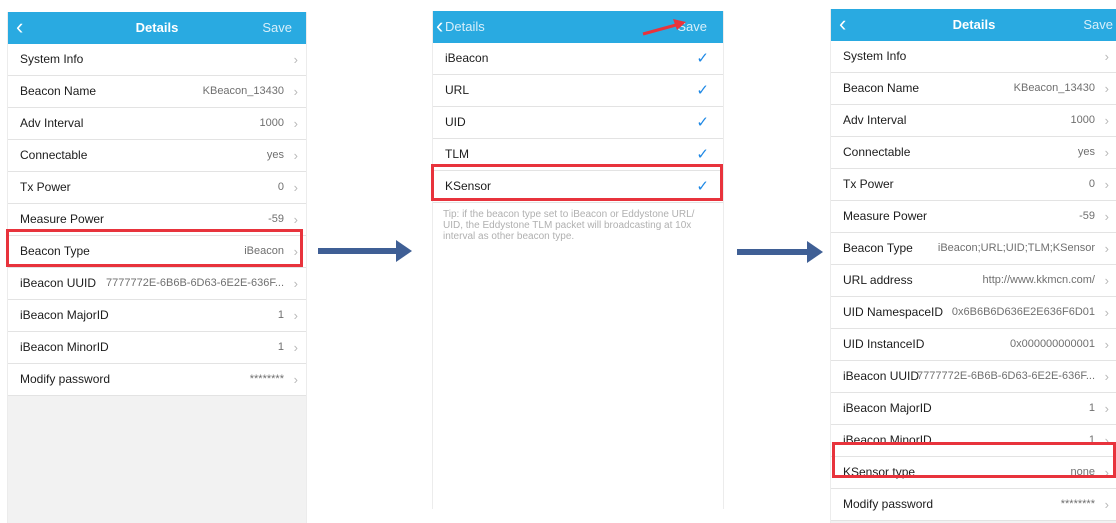  Describe the element at coordinates (52, 123) in the screenshot. I see `row-label: Adv Interval` at that location.